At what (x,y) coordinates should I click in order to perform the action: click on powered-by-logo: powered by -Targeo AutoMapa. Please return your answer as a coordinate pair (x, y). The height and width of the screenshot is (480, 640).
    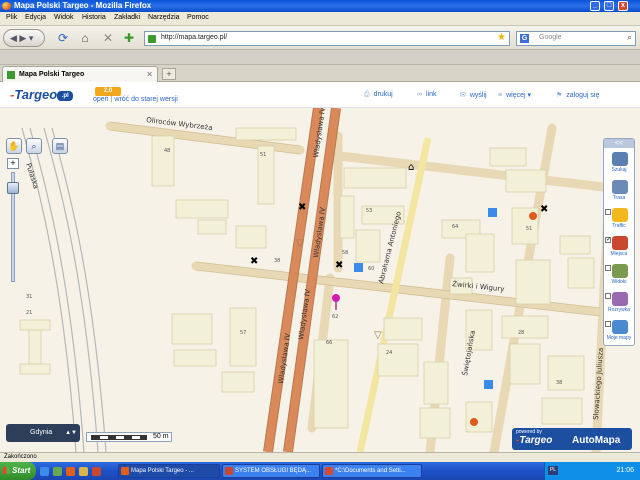
    Looking at the image, I should click on (572, 439).